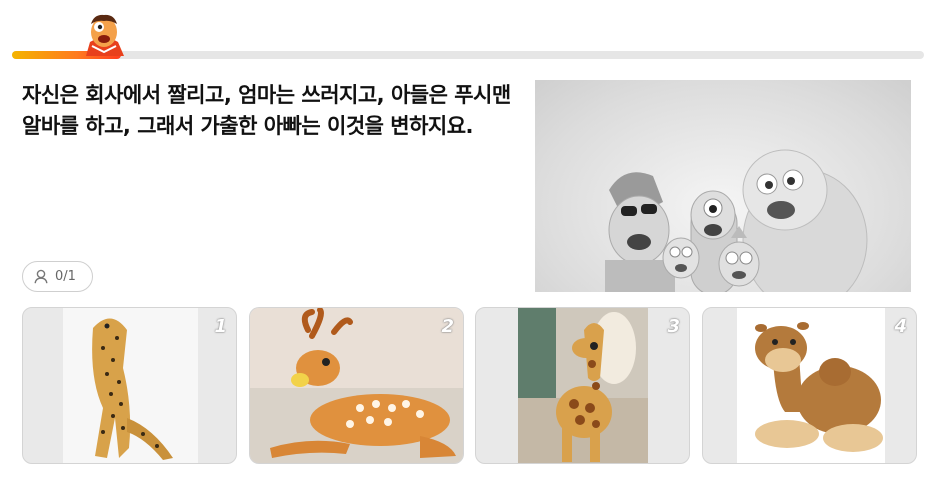  Describe the element at coordinates (65, 276) in the screenshot. I see `answer-counter-text: 0/1` at that location.